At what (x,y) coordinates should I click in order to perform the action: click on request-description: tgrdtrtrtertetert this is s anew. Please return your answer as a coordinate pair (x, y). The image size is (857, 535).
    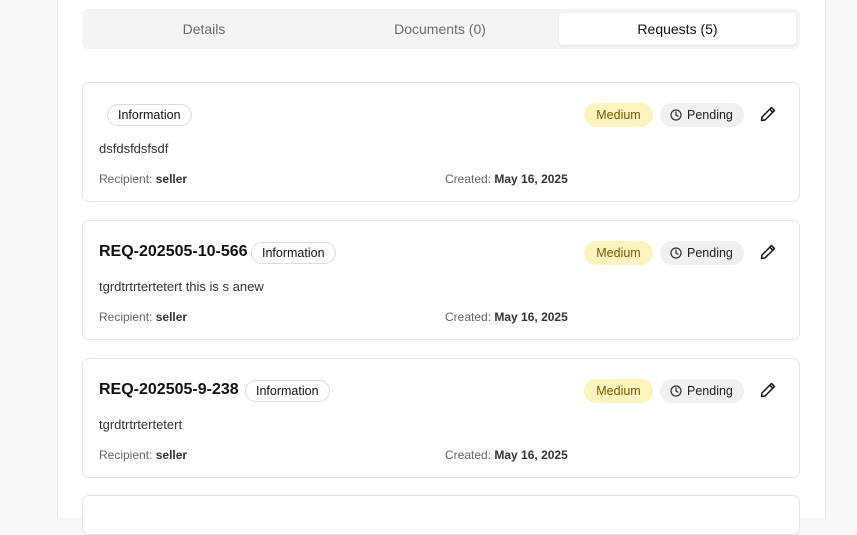
    Looking at the image, I should click on (181, 286).